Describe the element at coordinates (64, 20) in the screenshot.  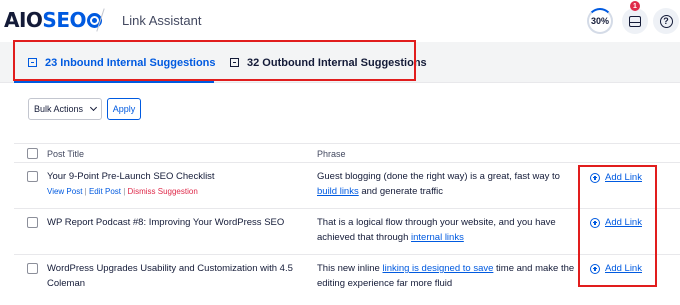
I see `logo-text-seo: SEO` at that location.